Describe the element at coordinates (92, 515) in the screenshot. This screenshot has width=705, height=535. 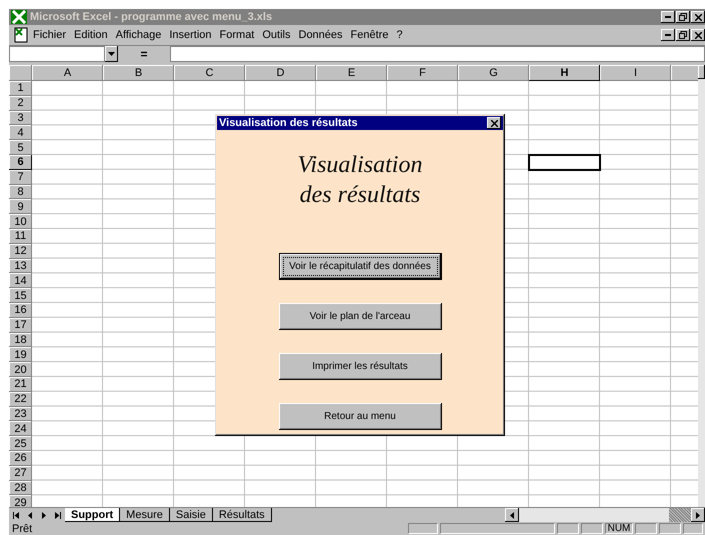
I see `sheet-tab: Support` at that location.